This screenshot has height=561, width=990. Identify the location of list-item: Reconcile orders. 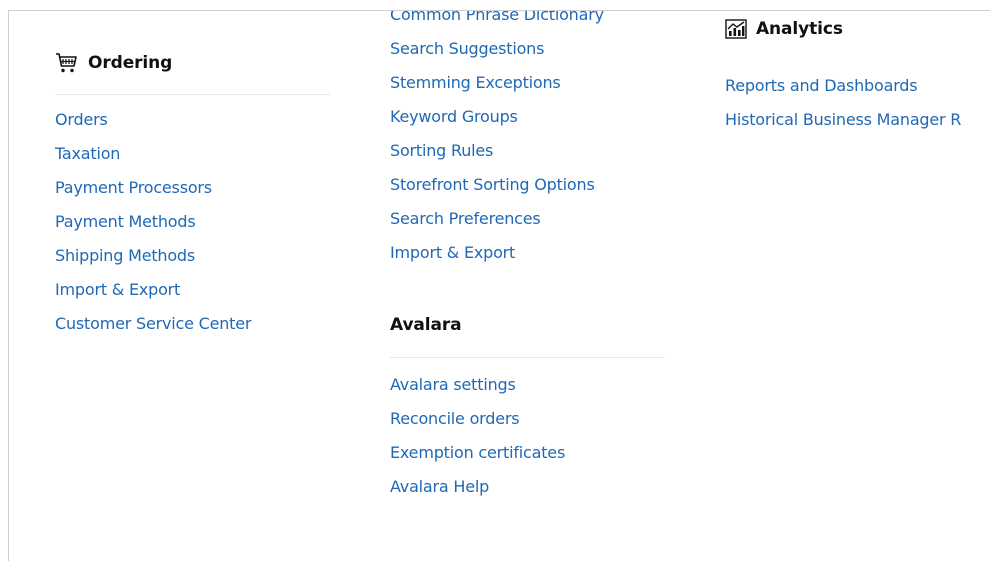
(477, 426).